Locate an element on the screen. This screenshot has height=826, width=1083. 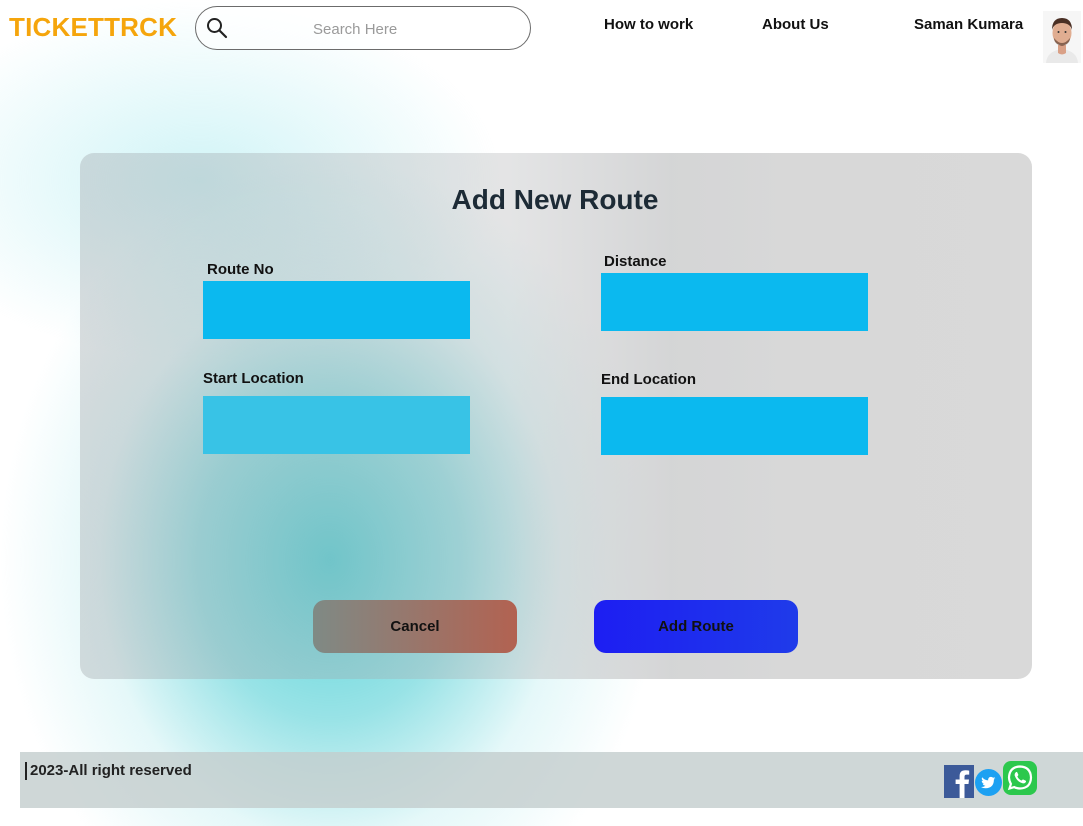
twitter-icon is located at coordinates (988, 782).